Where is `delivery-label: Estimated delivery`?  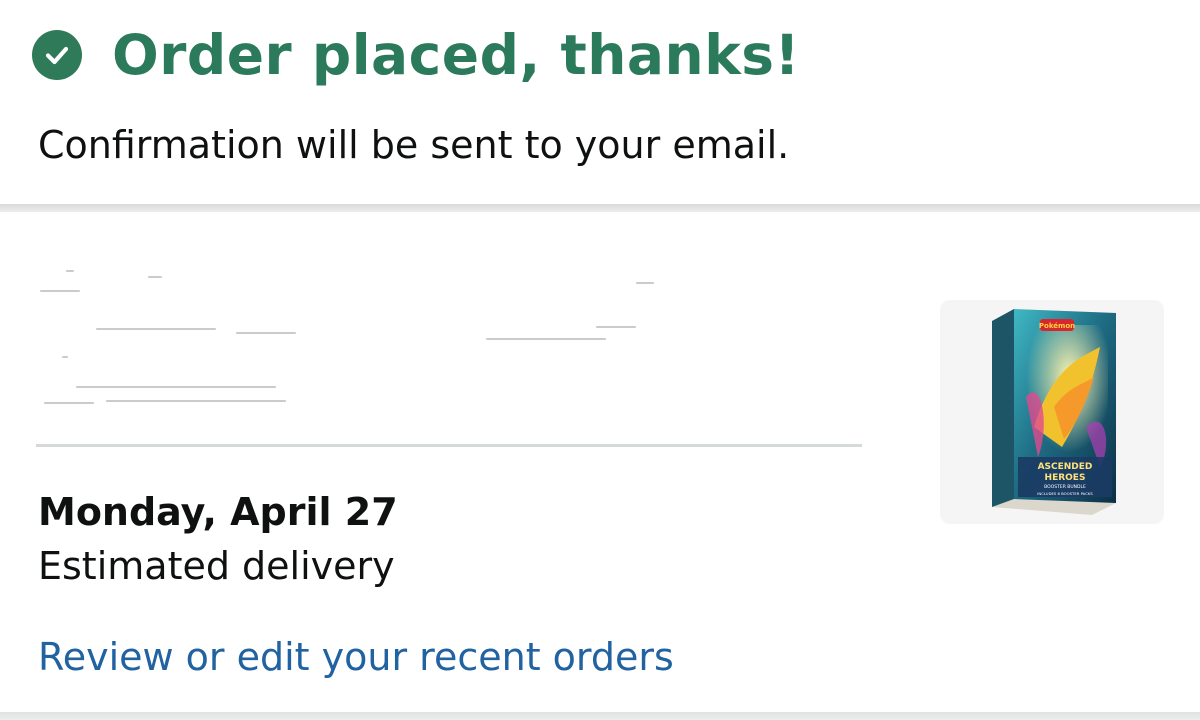 delivery-label: Estimated delivery is located at coordinates (216, 566).